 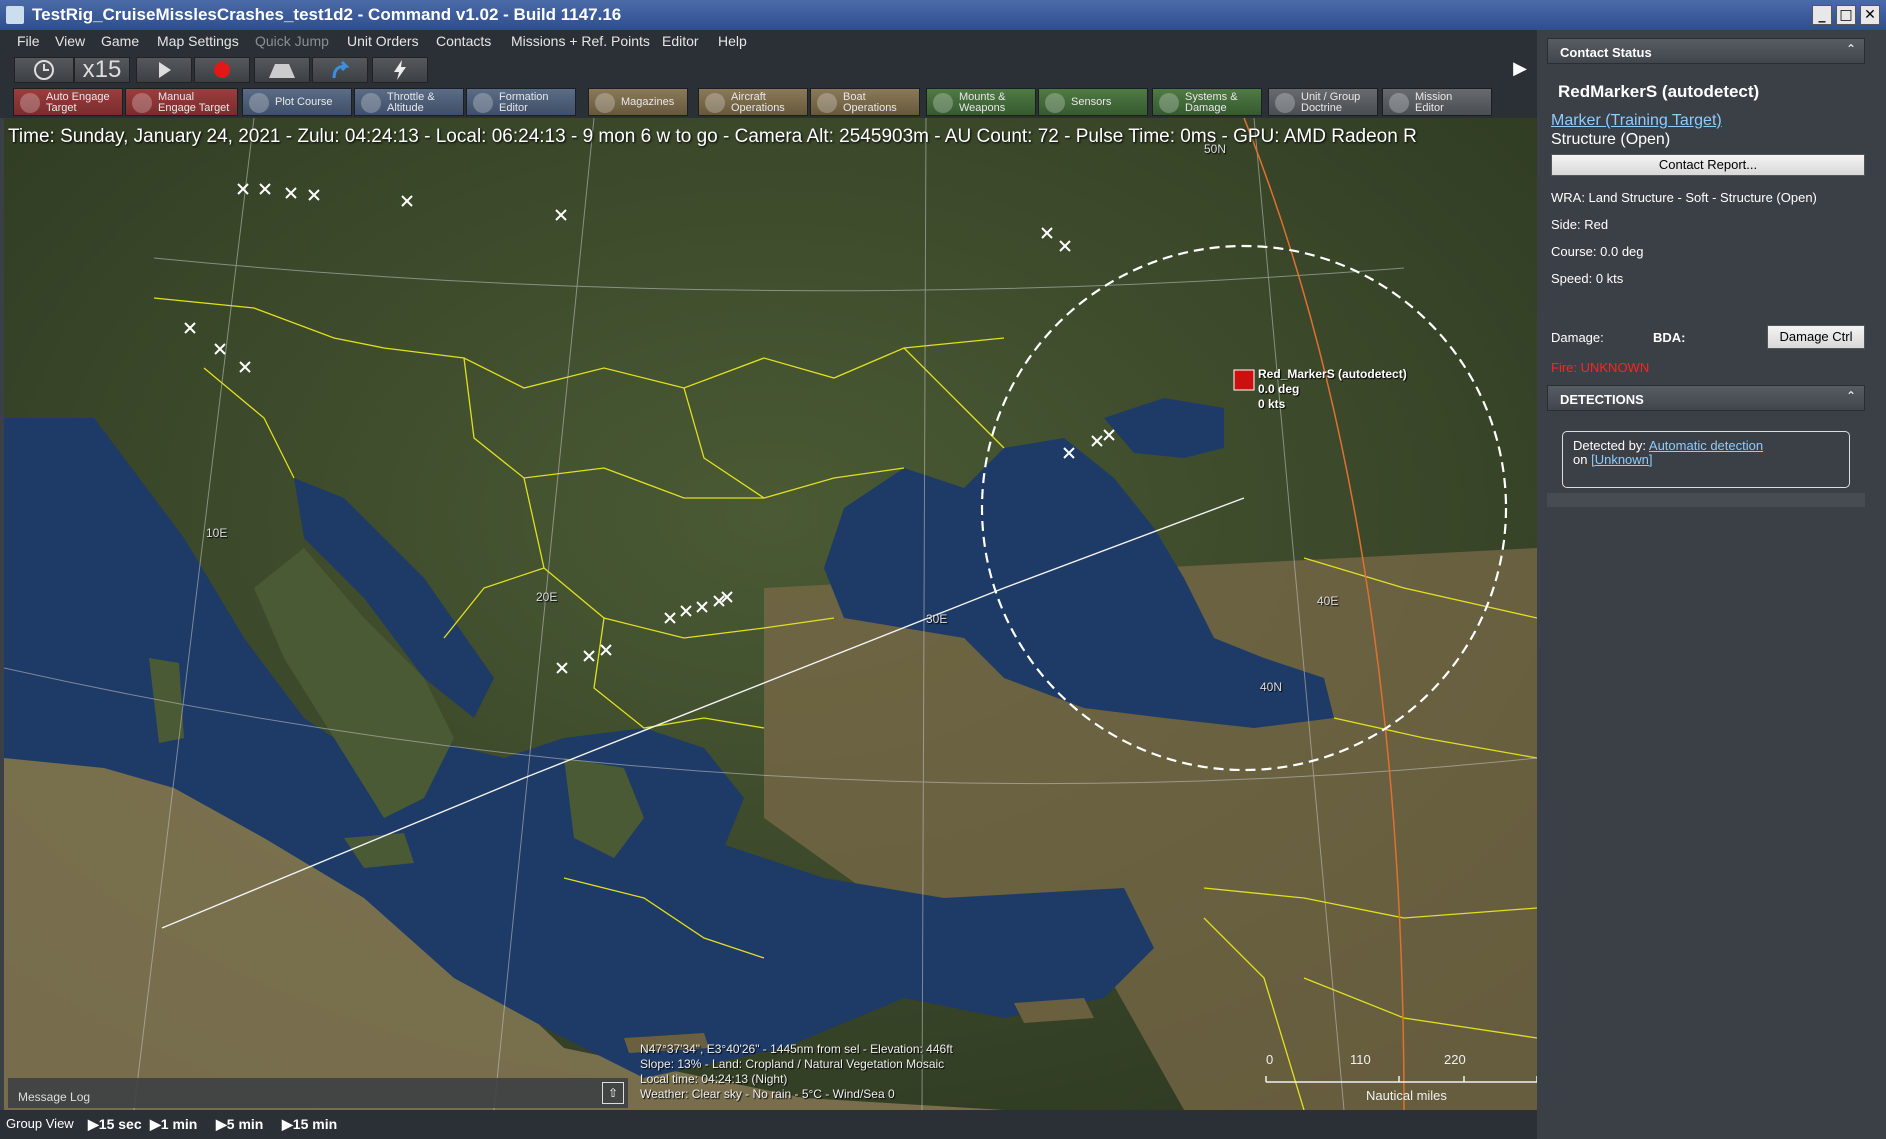 What do you see at coordinates (409, 102) in the screenshot?
I see `throttle-altitude-button: Throttle & Altitude` at bounding box center [409, 102].